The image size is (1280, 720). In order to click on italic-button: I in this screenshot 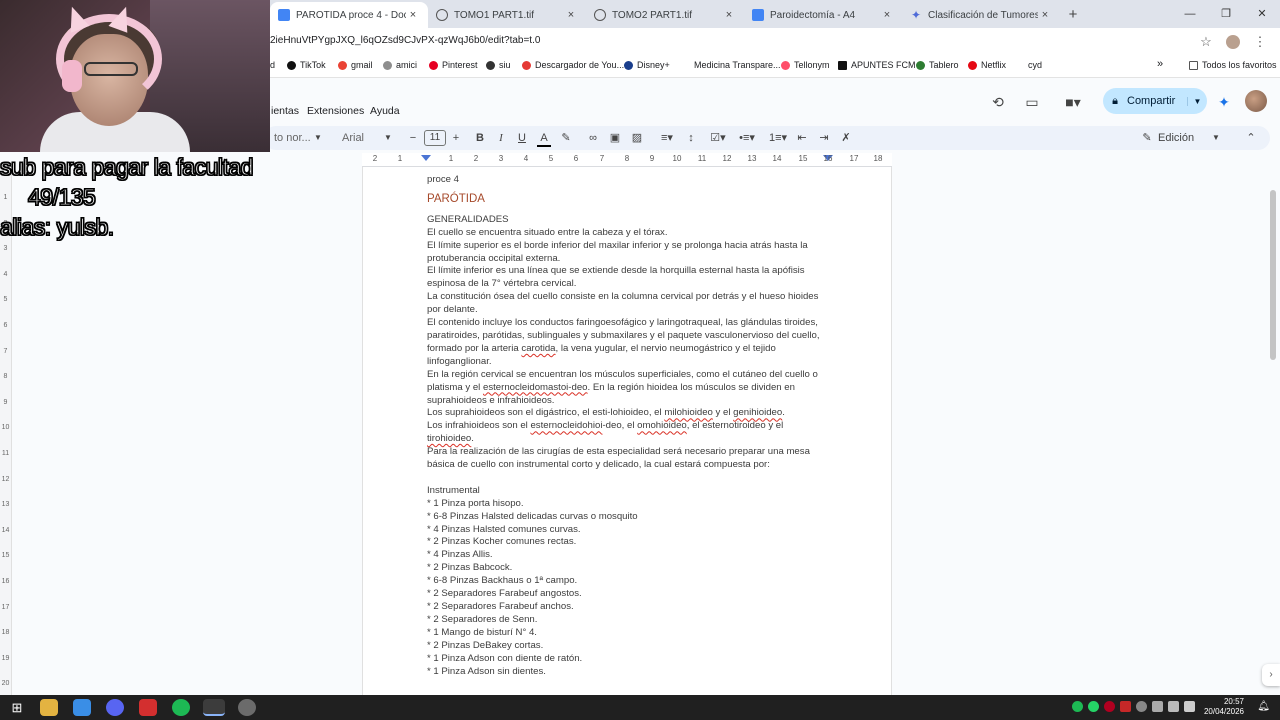, I will do `click(501, 138)`.